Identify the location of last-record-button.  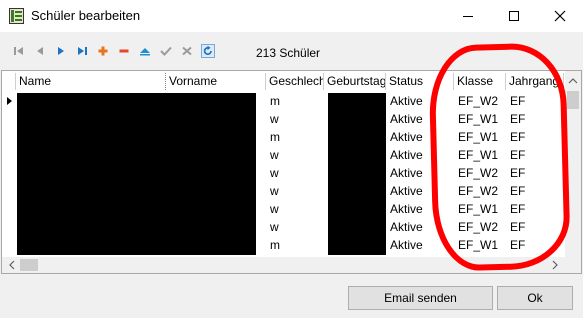
(81, 51).